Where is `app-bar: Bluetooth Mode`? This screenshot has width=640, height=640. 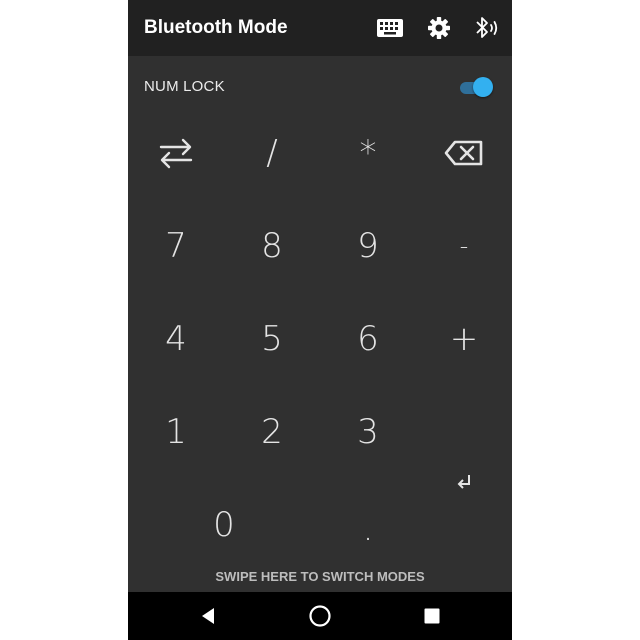
app-bar: Bluetooth Mode is located at coordinates (320, 28).